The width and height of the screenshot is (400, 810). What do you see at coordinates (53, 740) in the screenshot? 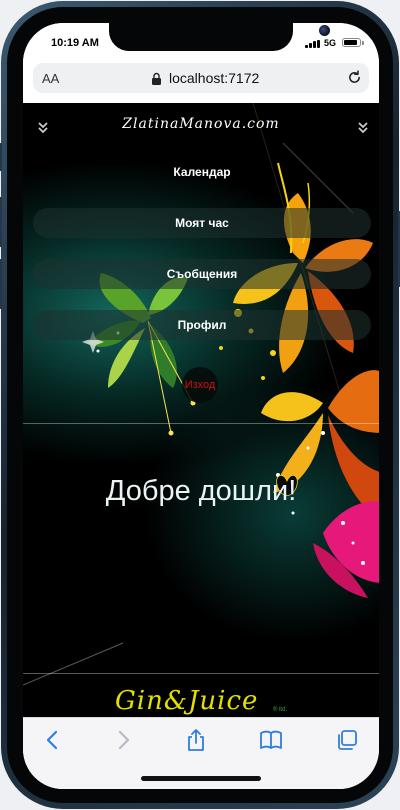
I see `back-icon` at bounding box center [53, 740].